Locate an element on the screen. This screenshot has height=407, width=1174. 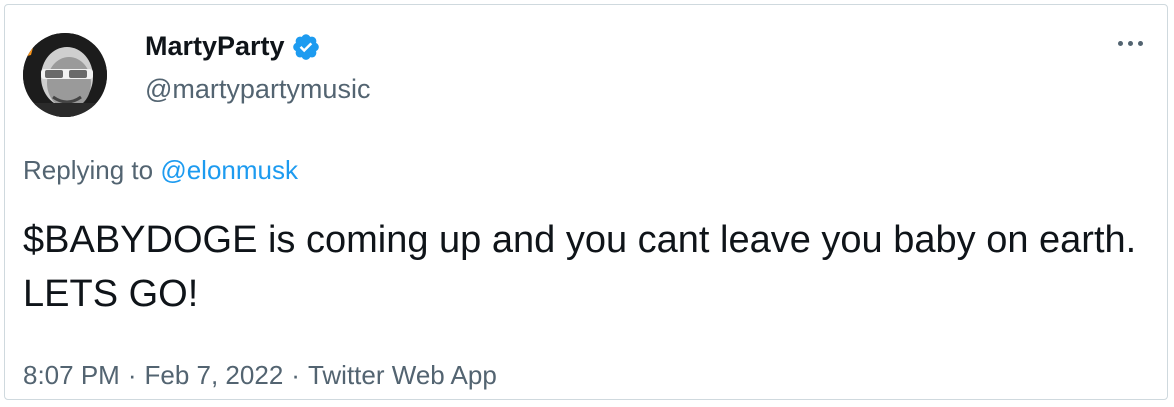
replying-to-line: Replying to @elonmusk is located at coordinates (160, 170).